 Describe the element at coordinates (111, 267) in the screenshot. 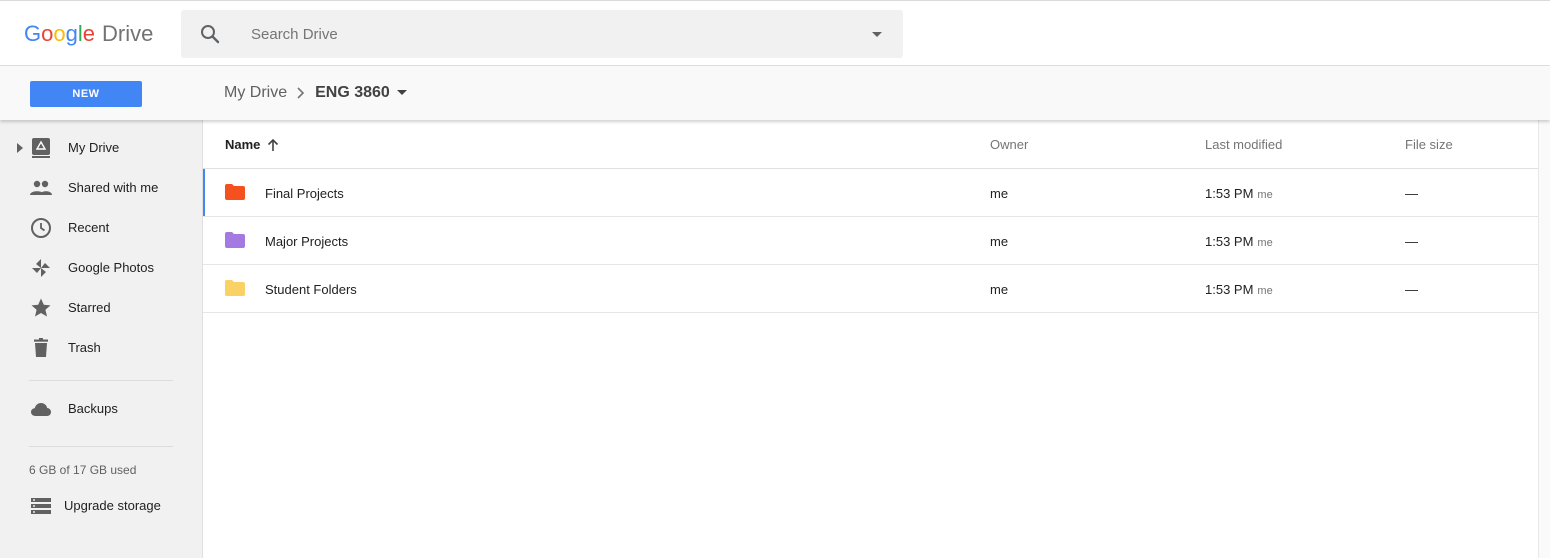

I see `sidebar-item-label: Google Photos` at that location.